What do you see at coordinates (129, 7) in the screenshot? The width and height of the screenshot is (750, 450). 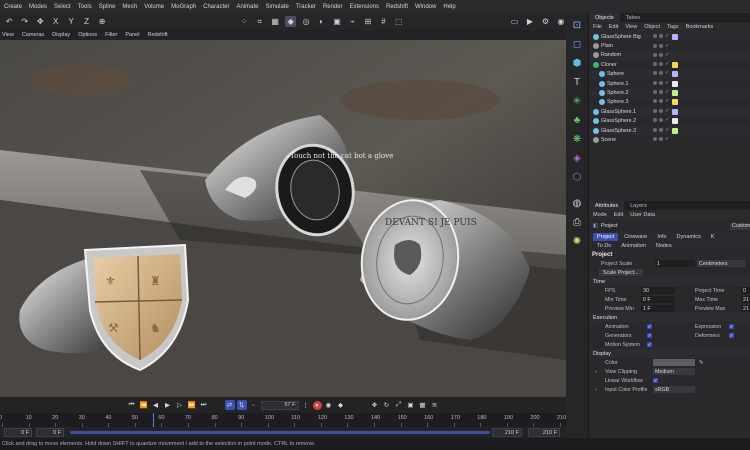 I see `menu-mesh: Mesh` at bounding box center [129, 7].